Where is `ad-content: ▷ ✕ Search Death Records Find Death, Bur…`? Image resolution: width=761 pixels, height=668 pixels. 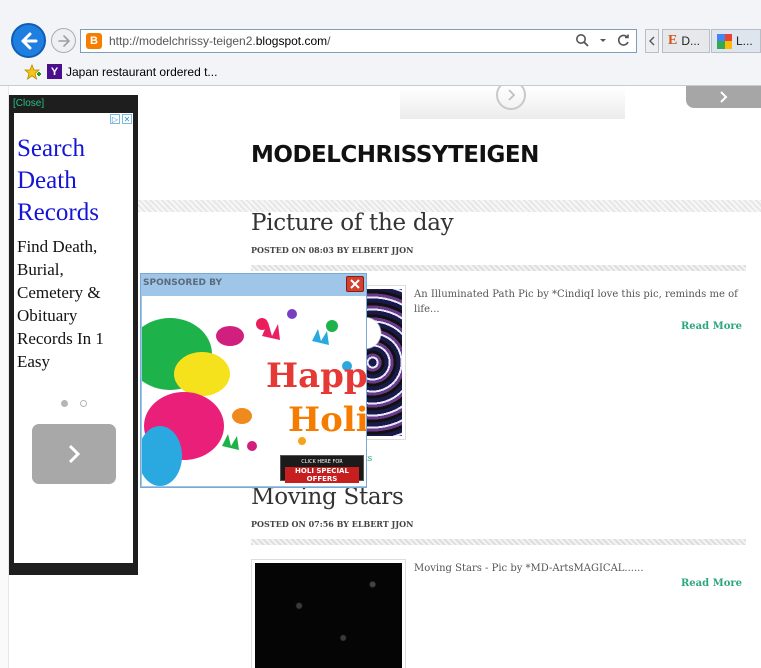
ad-content: ▷ ✕ Search Death Records Find Death, Bur… is located at coordinates (73, 338).